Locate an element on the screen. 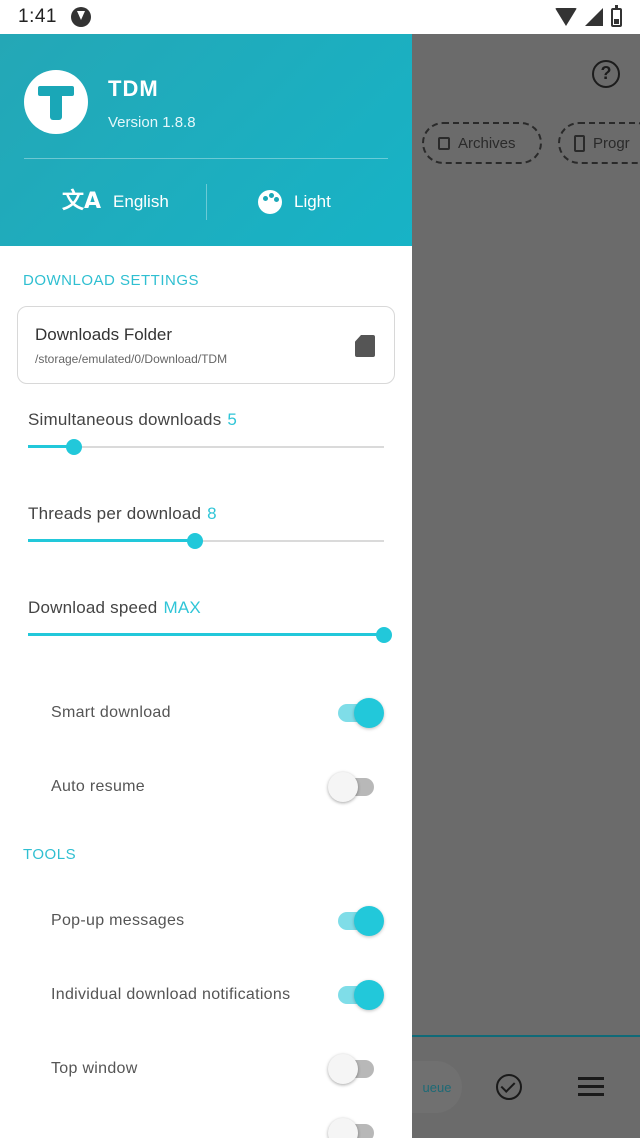 The image size is (640, 1138). toggle-label: Individual download notifications is located at coordinates (171, 994).